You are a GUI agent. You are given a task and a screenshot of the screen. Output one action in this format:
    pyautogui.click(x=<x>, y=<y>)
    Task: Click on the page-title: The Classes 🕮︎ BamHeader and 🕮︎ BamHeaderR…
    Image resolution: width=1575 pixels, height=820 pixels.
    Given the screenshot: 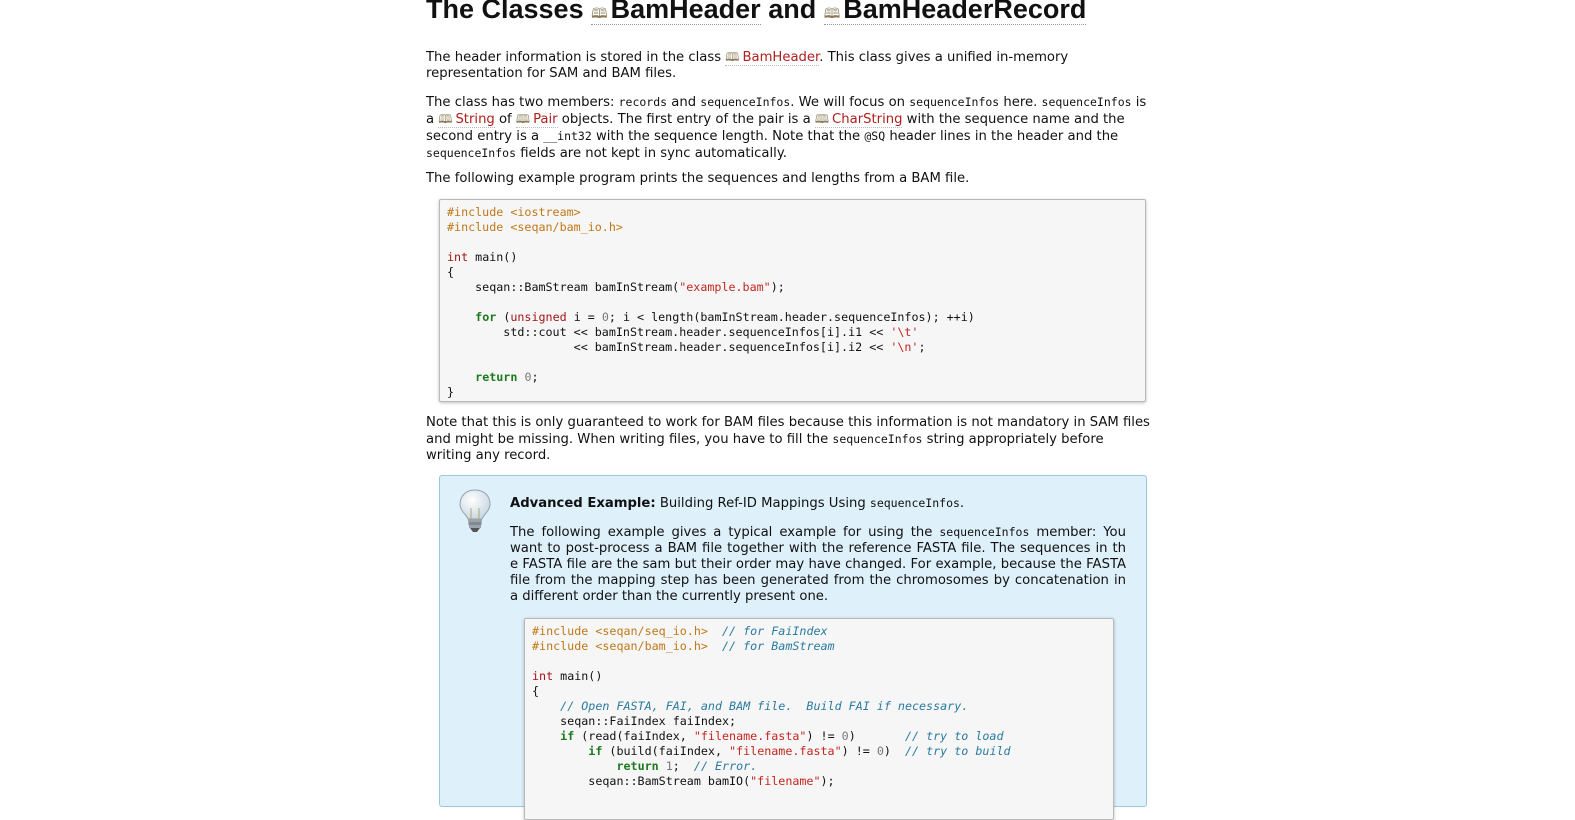 What is the action you would take?
    pyautogui.click(x=756, y=13)
    